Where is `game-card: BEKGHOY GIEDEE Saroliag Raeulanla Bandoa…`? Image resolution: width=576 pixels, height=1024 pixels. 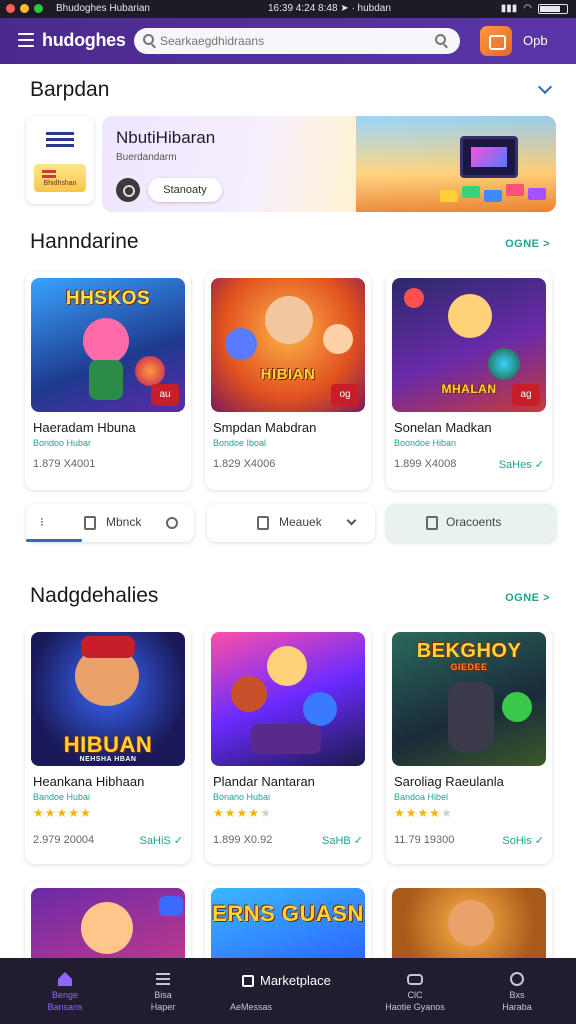 game-card: BEKGHOY GIEDEE Saroliag Raeulanla Bandoa… is located at coordinates (469, 745).